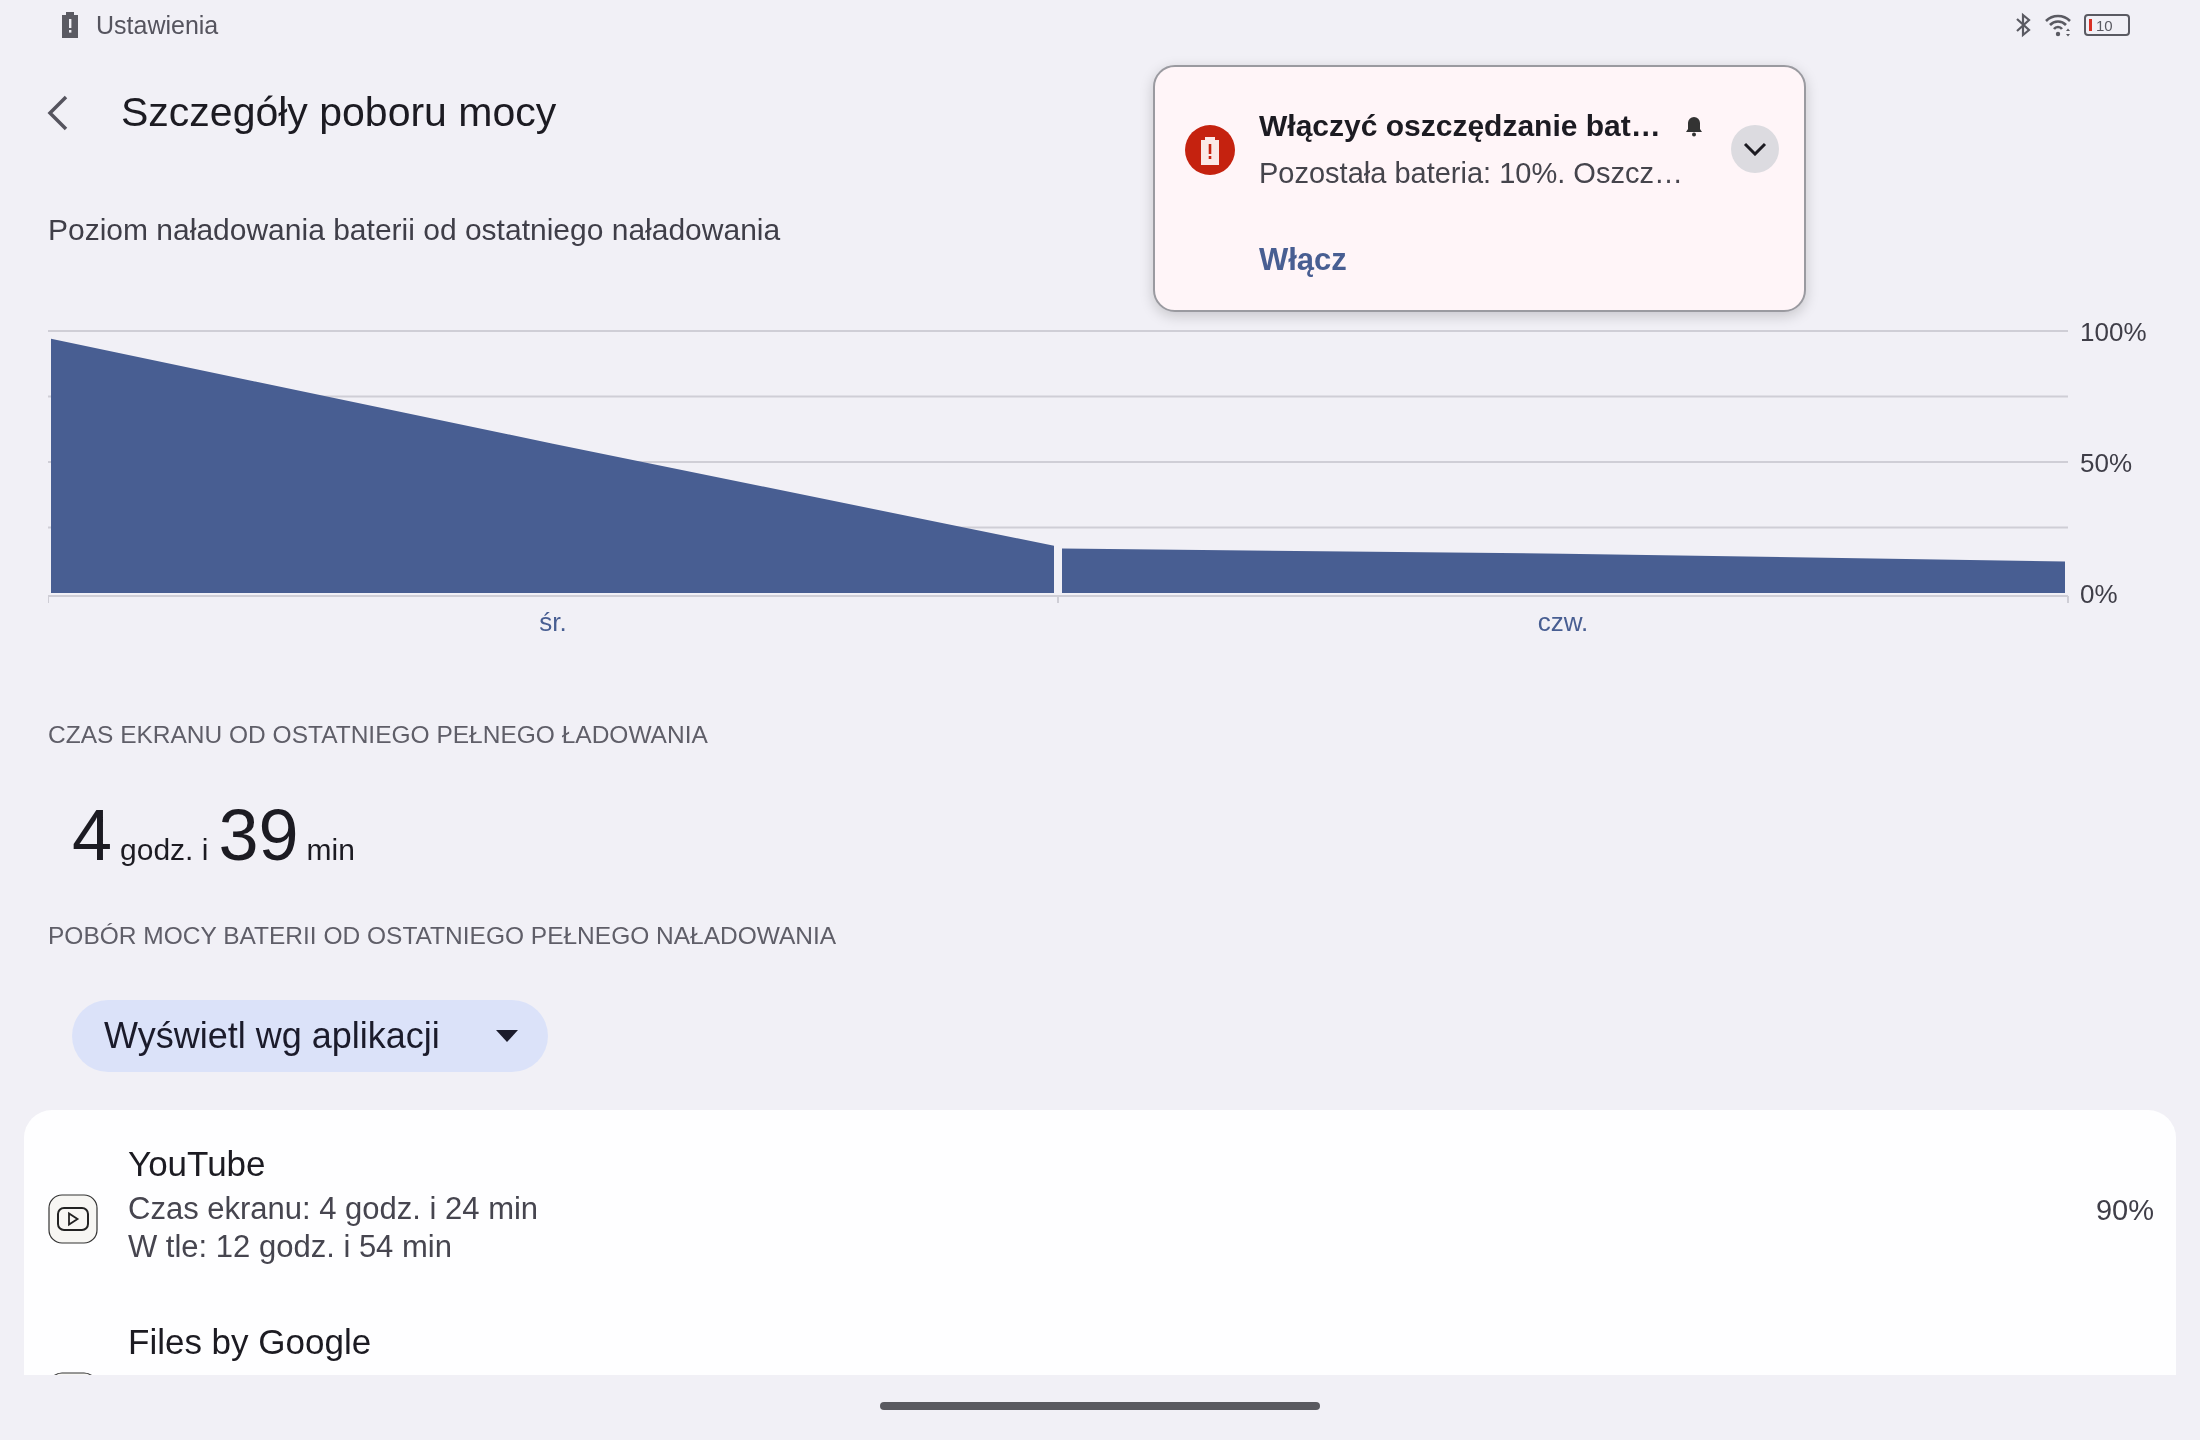  Describe the element at coordinates (290, 1247) in the screenshot. I see `app-usage-detail: W tle: 12 godz. i 54 min` at that location.